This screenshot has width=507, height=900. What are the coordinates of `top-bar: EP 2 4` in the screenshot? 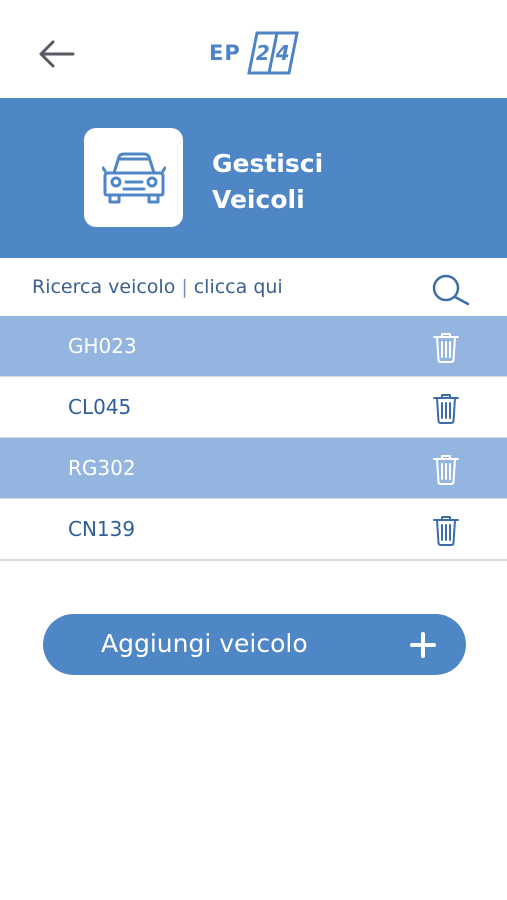 It's located at (253, 49).